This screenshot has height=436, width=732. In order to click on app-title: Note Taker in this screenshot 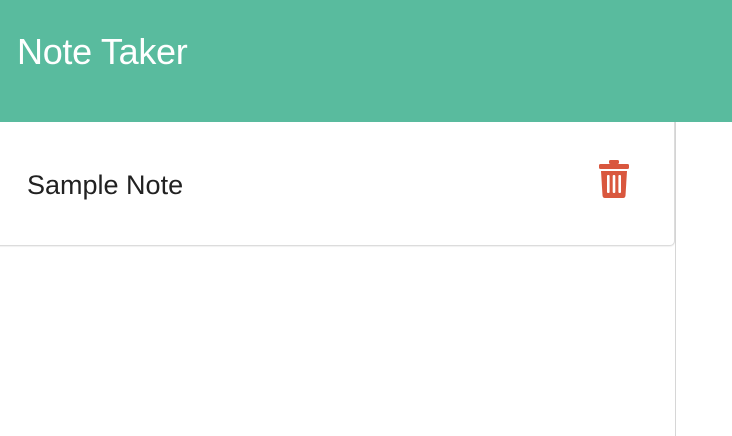, I will do `click(102, 52)`.